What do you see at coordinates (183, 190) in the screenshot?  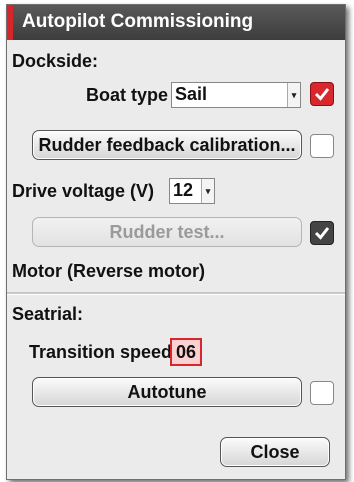 I see `drive-voltage-value: 12` at bounding box center [183, 190].